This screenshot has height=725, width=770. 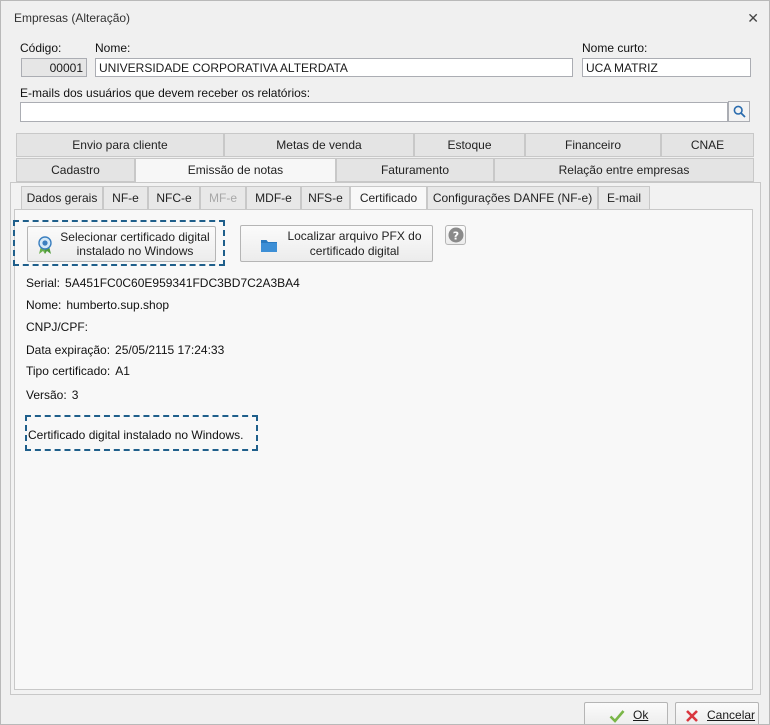 I want to click on ok-button: Ok, so click(x=626, y=713).